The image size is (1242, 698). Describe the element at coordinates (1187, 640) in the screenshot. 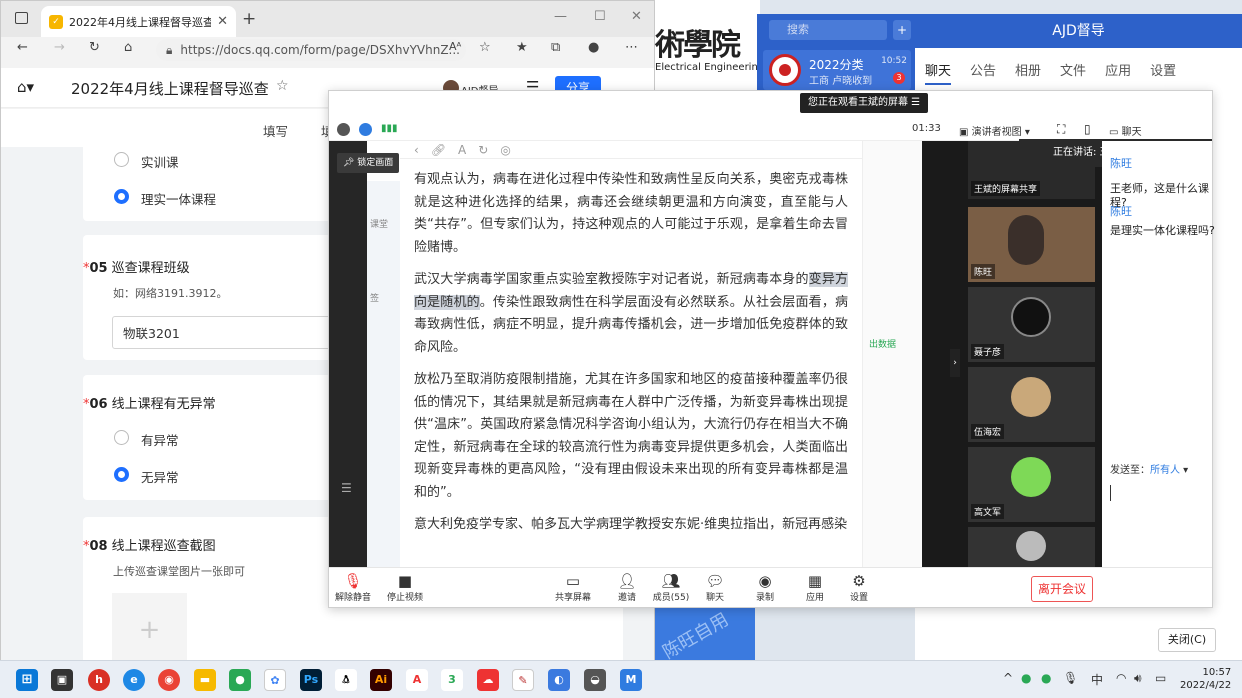

I see `wework-close-button: 关闭(C)` at that location.